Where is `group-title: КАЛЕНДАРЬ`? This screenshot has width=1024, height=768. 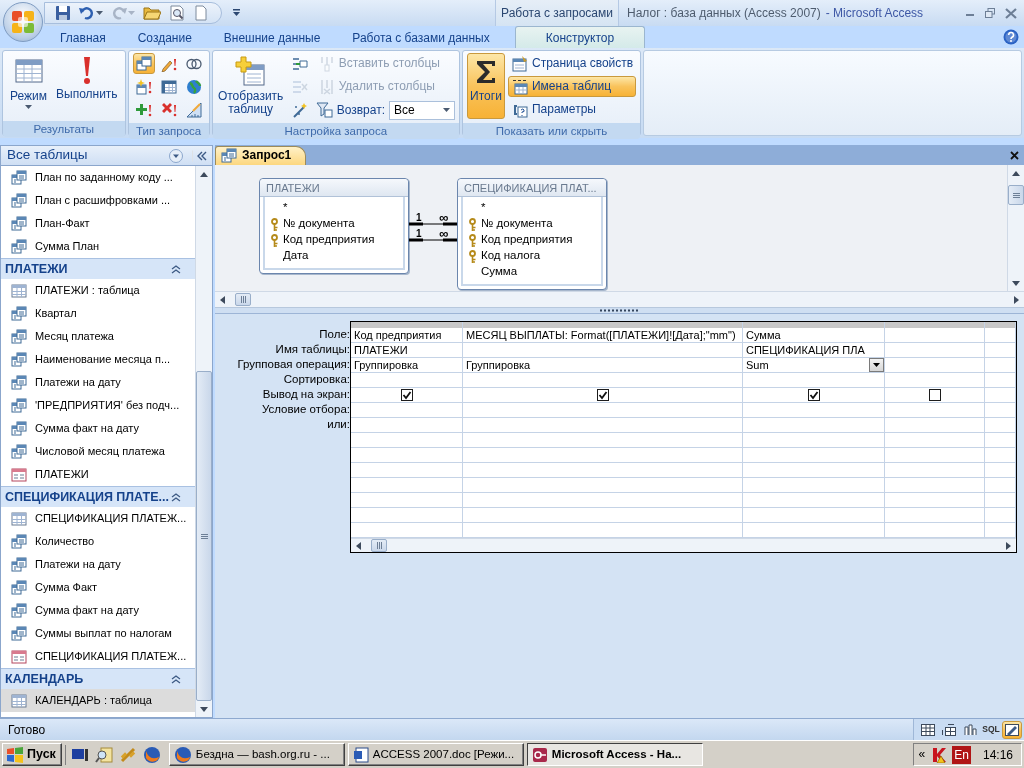 group-title: КАЛЕНДАРЬ is located at coordinates (44, 679).